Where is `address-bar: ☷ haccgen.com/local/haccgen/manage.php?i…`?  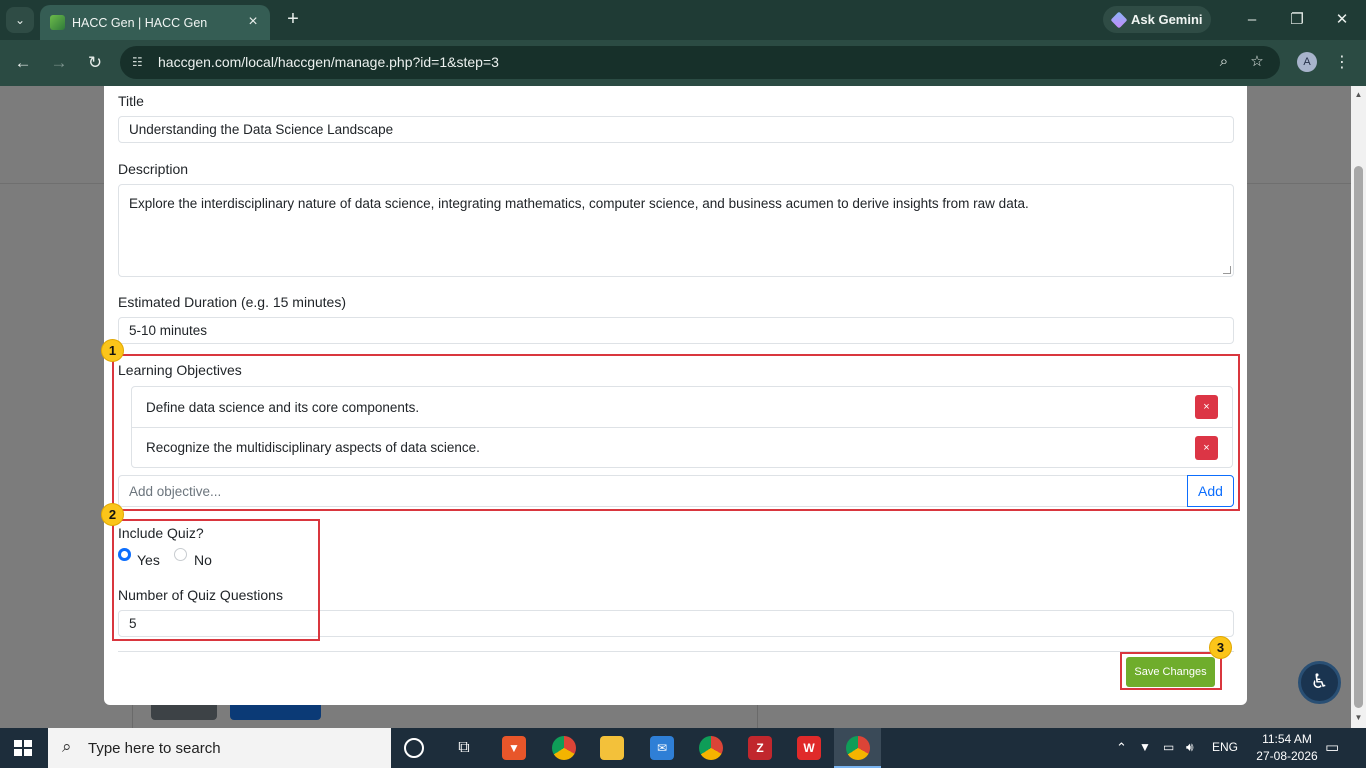 address-bar: ☷ haccgen.com/local/haccgen/manage.php?i… is located at coordinates (700, 62).